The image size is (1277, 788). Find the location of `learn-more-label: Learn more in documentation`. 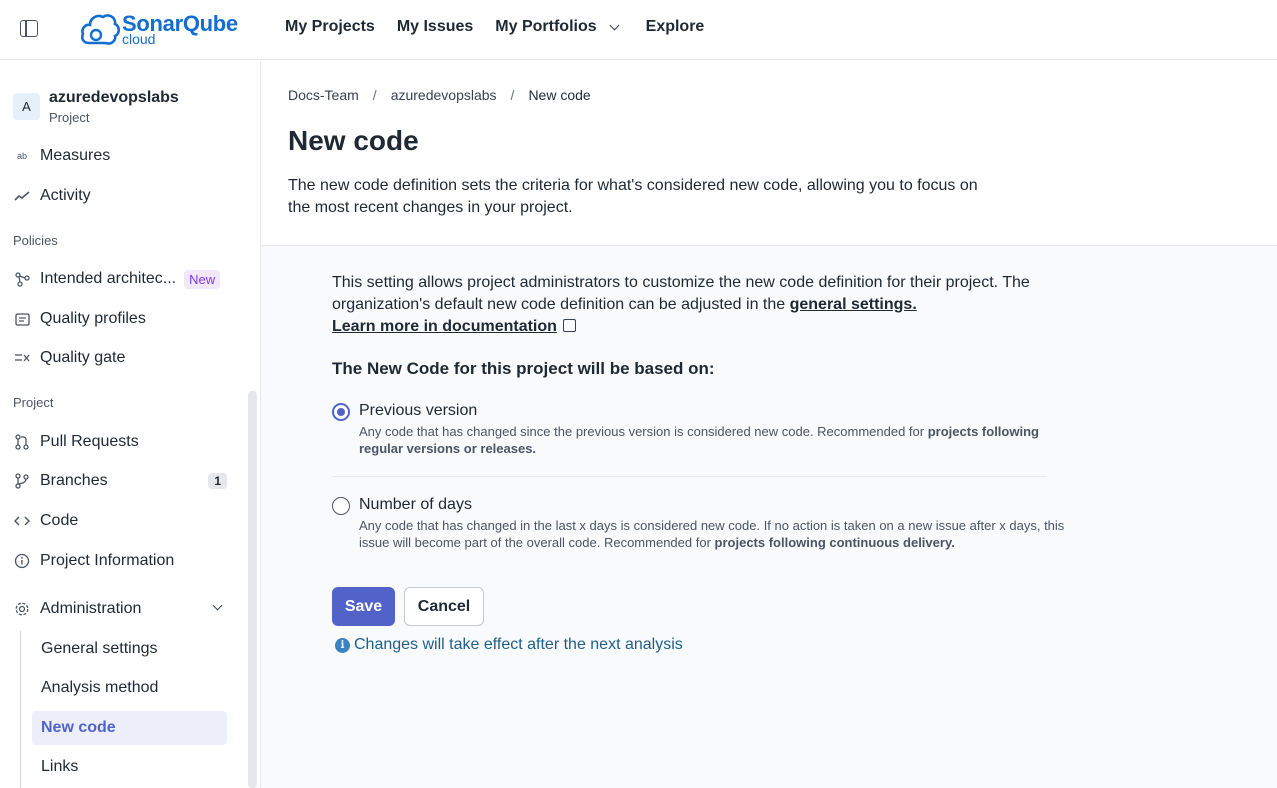

learn-more-label: Learn more in documentation is located at coordinates (444, 326).